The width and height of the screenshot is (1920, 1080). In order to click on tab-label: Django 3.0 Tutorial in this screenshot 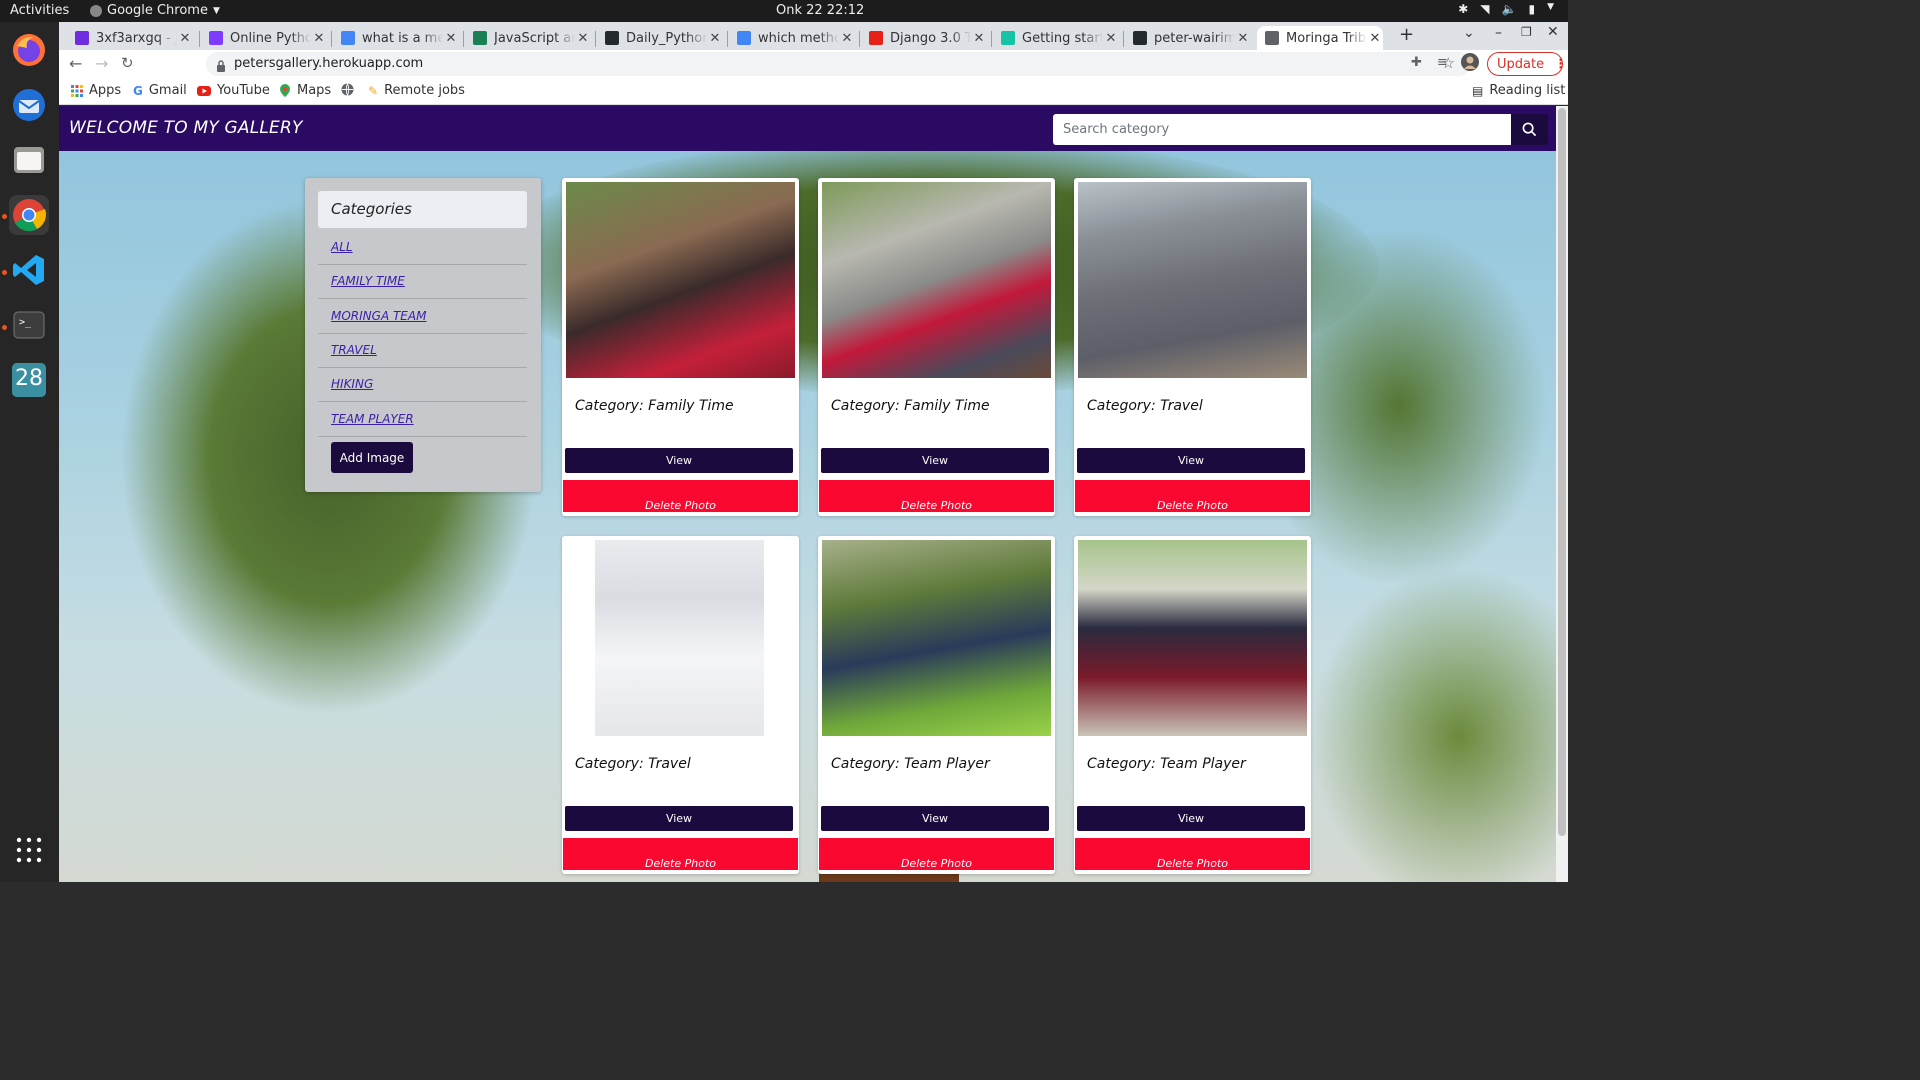, I will do `click(930, 38)`.